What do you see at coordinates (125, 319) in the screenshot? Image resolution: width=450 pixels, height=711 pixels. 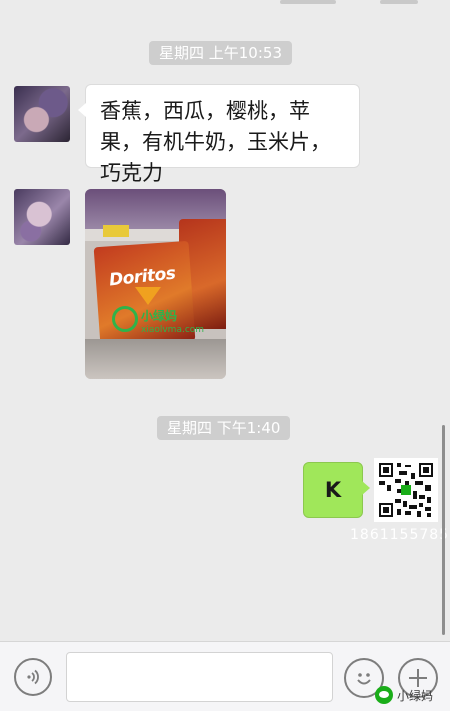 I see `watermark-logo-icon` at bounding box center [125, 319].